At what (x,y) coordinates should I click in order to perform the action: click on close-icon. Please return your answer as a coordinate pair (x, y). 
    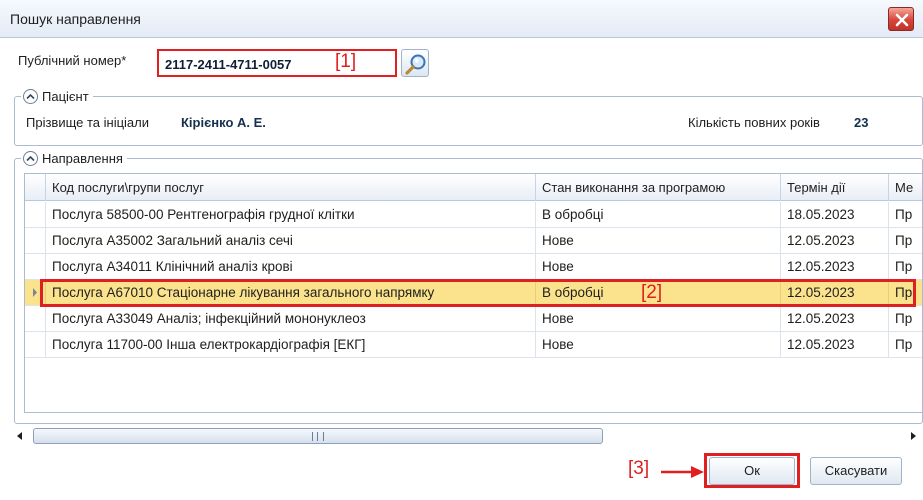
    Looking at the image, I should click on (902, 20).